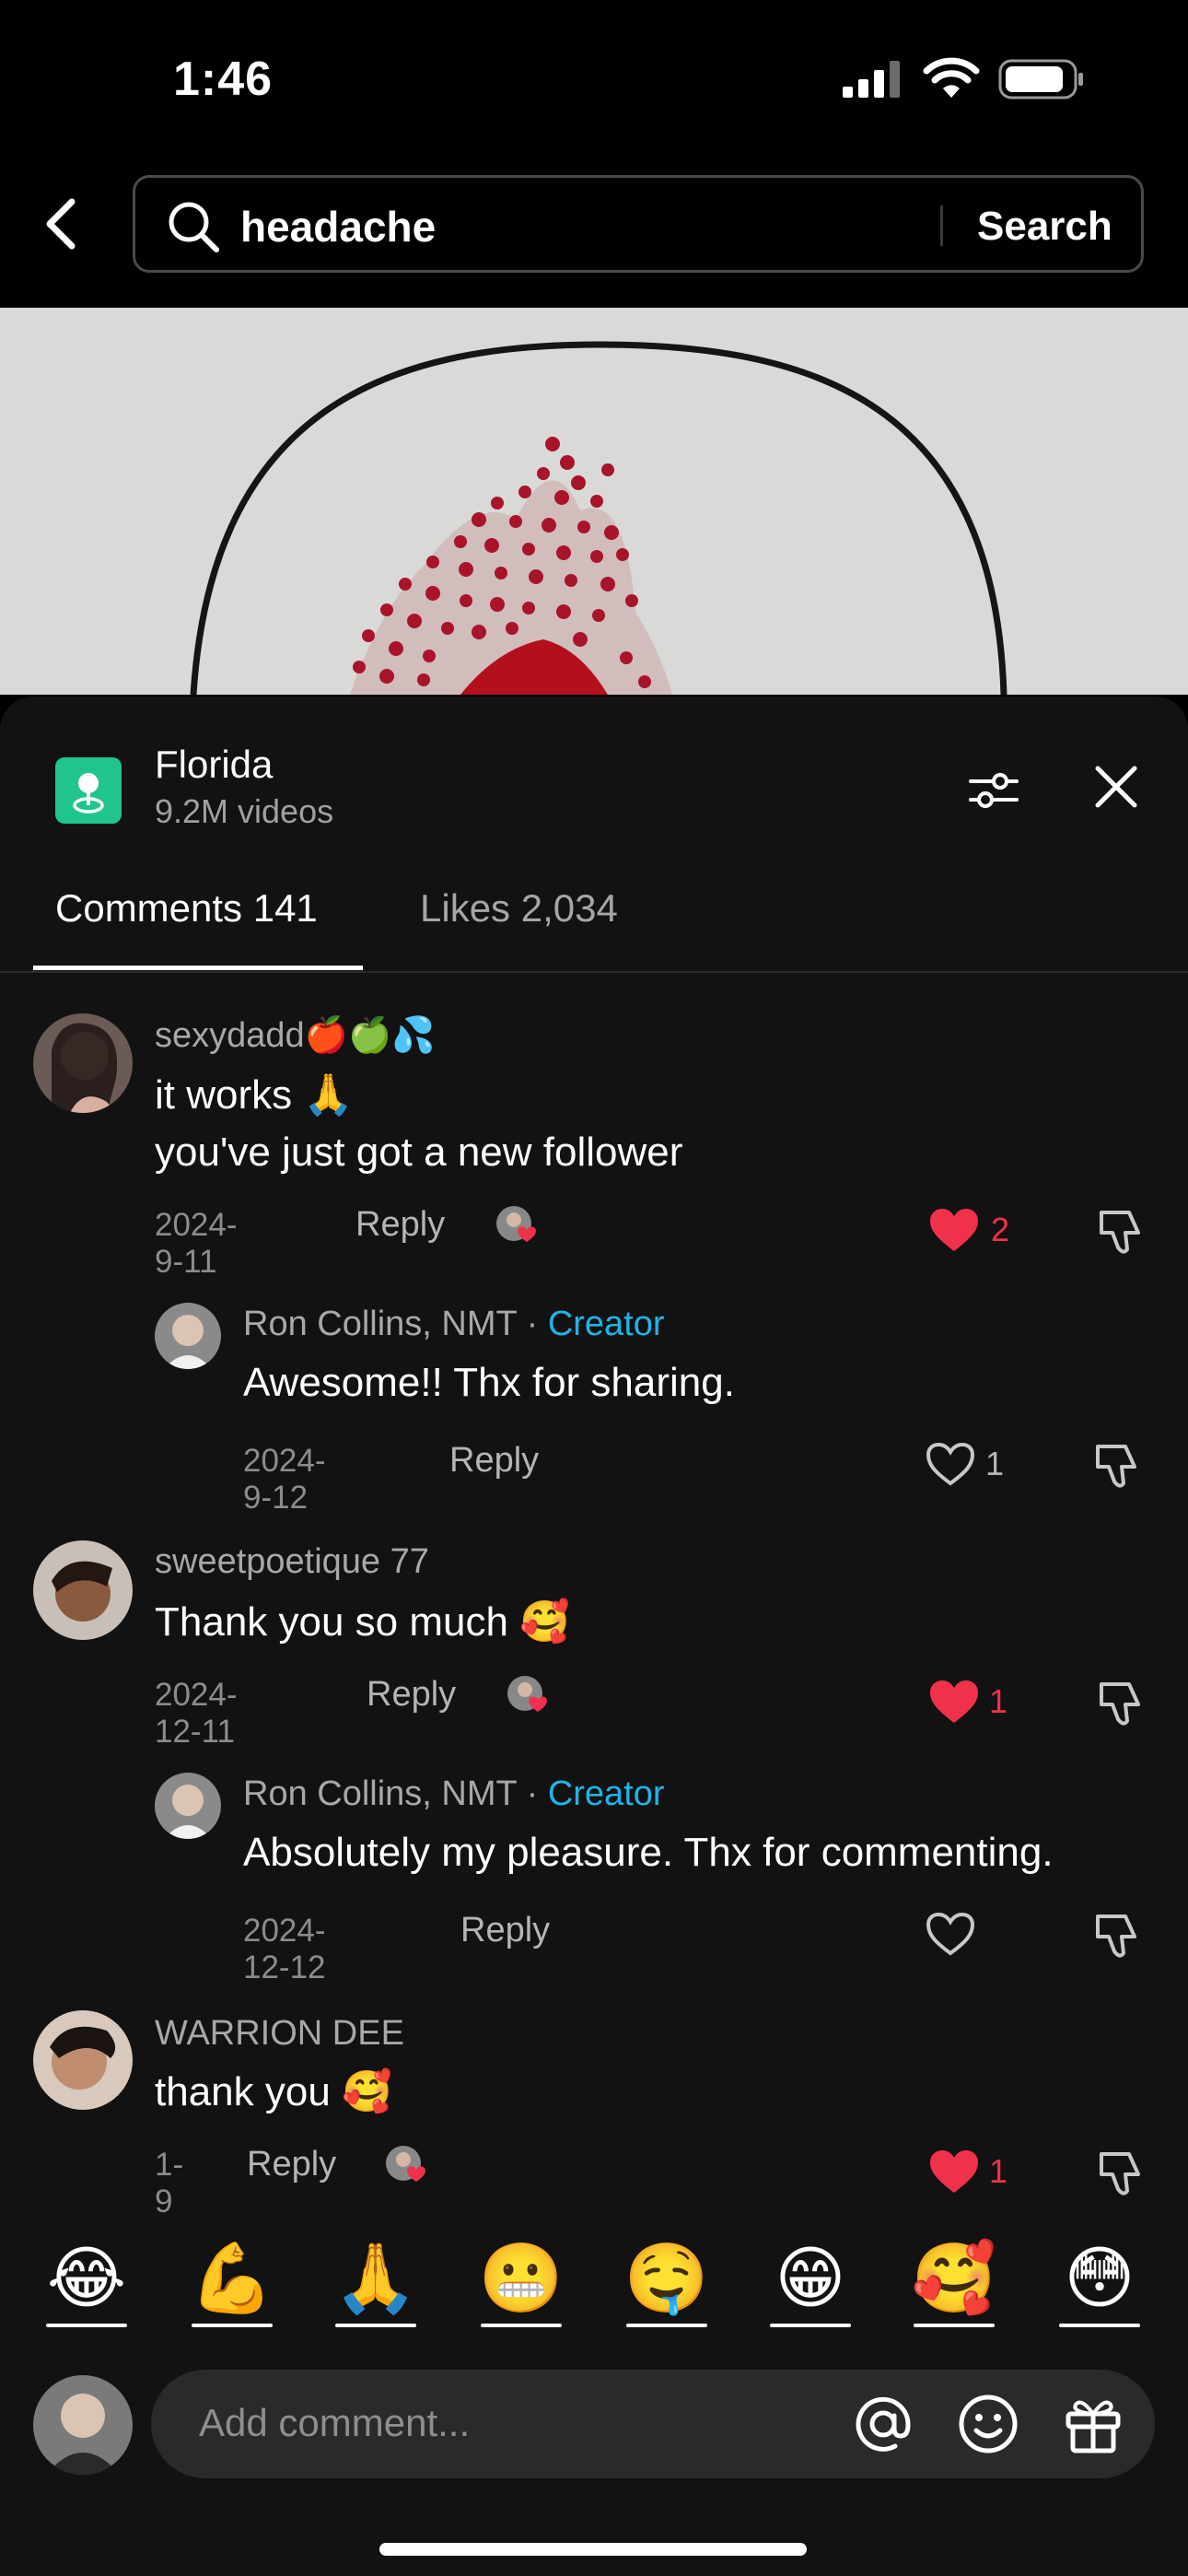 This screenshot has height=2576, width=1188. Describe the element at coordinates (86, 2283) in the screenshot. I see `emoji-laughing-button: 😂` at that location.